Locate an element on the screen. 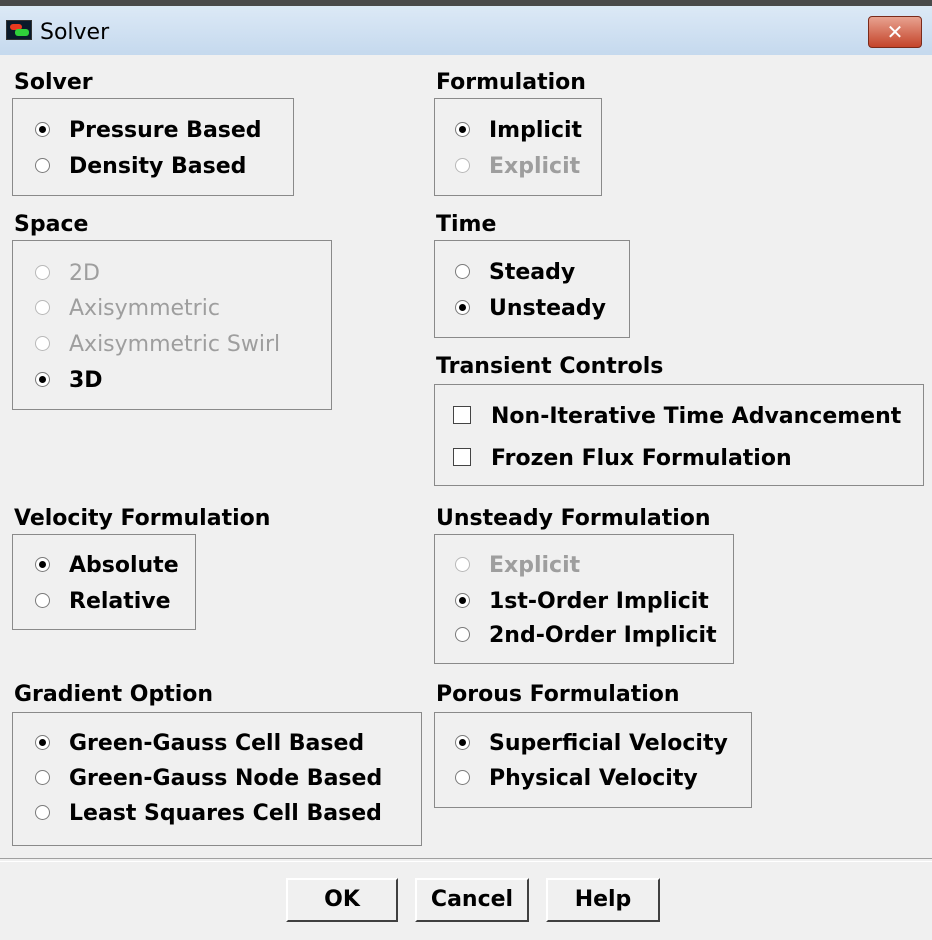 The image size is (932, 940). gradient-option-group-label: Gradient Option is located at coordinates (114, 694).